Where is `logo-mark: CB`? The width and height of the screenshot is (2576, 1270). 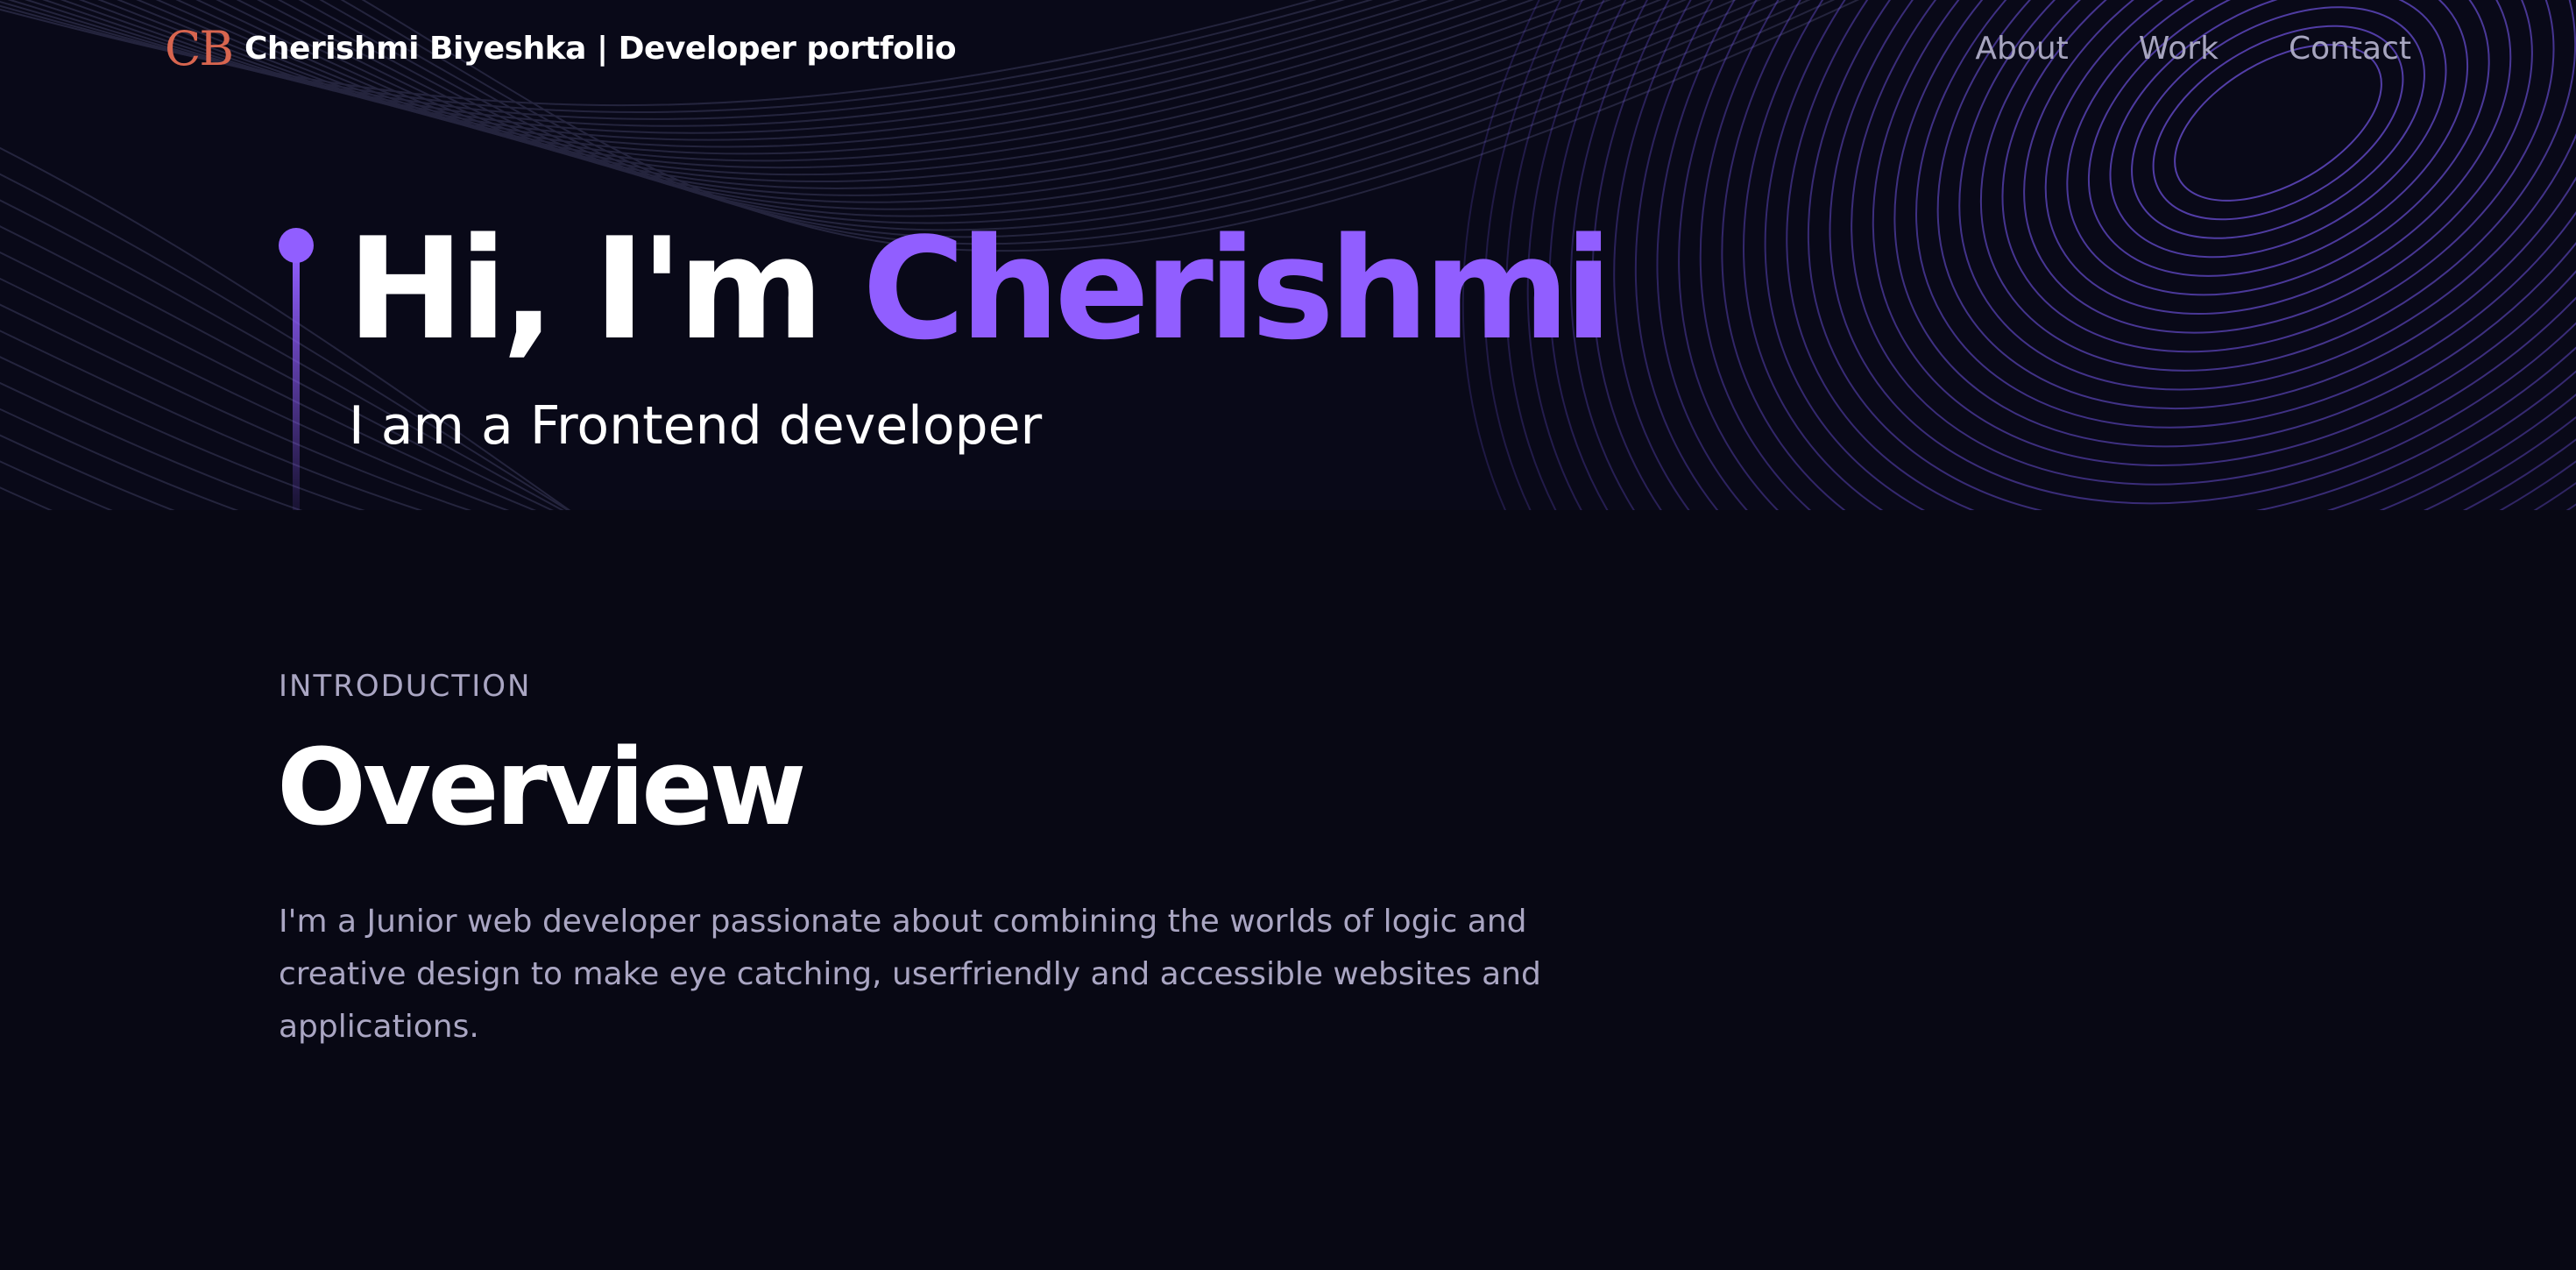 logo-mark: CB is located at coordinates (199, 48).